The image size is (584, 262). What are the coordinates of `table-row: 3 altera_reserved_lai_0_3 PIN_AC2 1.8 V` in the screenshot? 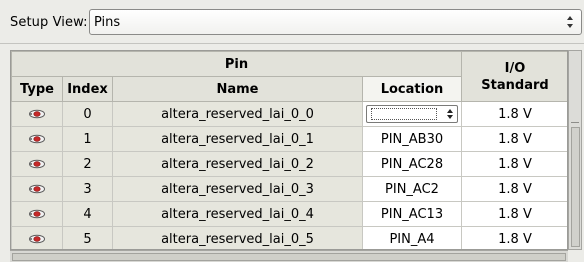 It's located at (289, 189).